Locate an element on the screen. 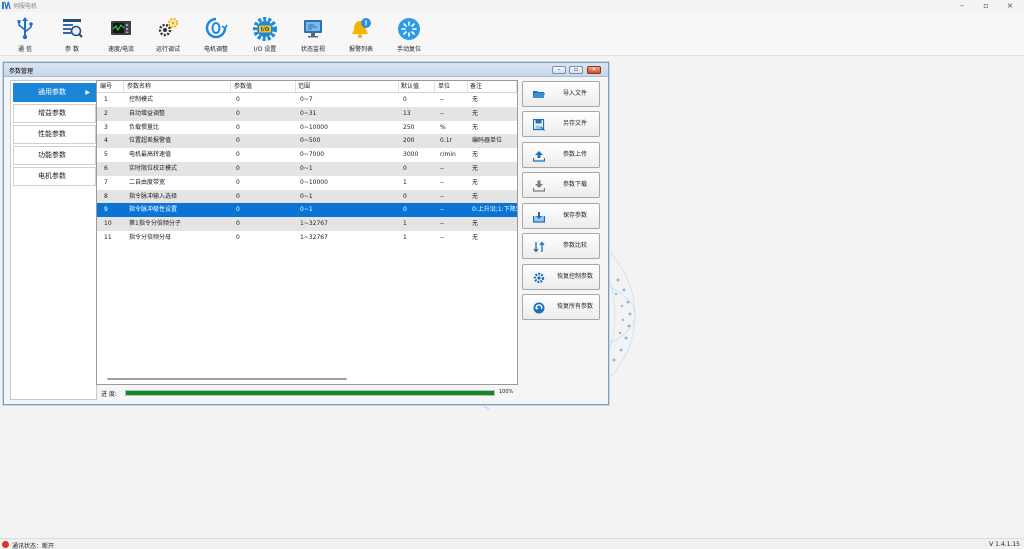 Image resolution: width=1024 pixels, height=549 pixels. toolbar-communication-button: 通 信 is located at coordinates (25, 34).